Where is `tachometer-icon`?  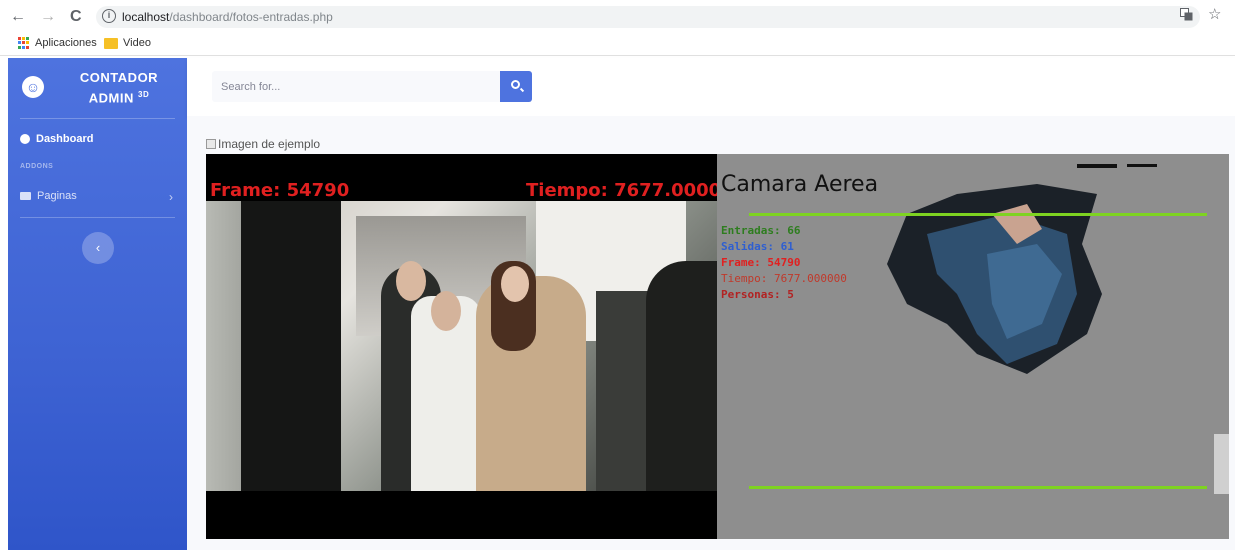 tachometer-icon is located at coordinates (25, 139).